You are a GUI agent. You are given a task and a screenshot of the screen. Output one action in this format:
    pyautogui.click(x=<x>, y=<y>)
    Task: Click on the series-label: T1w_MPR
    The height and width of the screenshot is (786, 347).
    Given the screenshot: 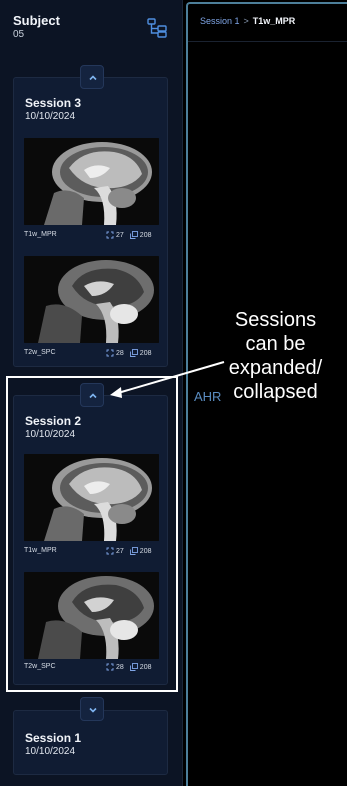 What is the action you would take?
    pyautogui.click(x=40, y=234)
    